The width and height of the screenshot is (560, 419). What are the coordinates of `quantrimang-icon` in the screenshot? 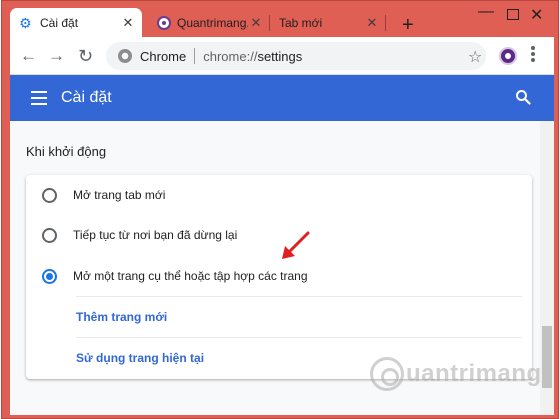 It's located at (164, 22).